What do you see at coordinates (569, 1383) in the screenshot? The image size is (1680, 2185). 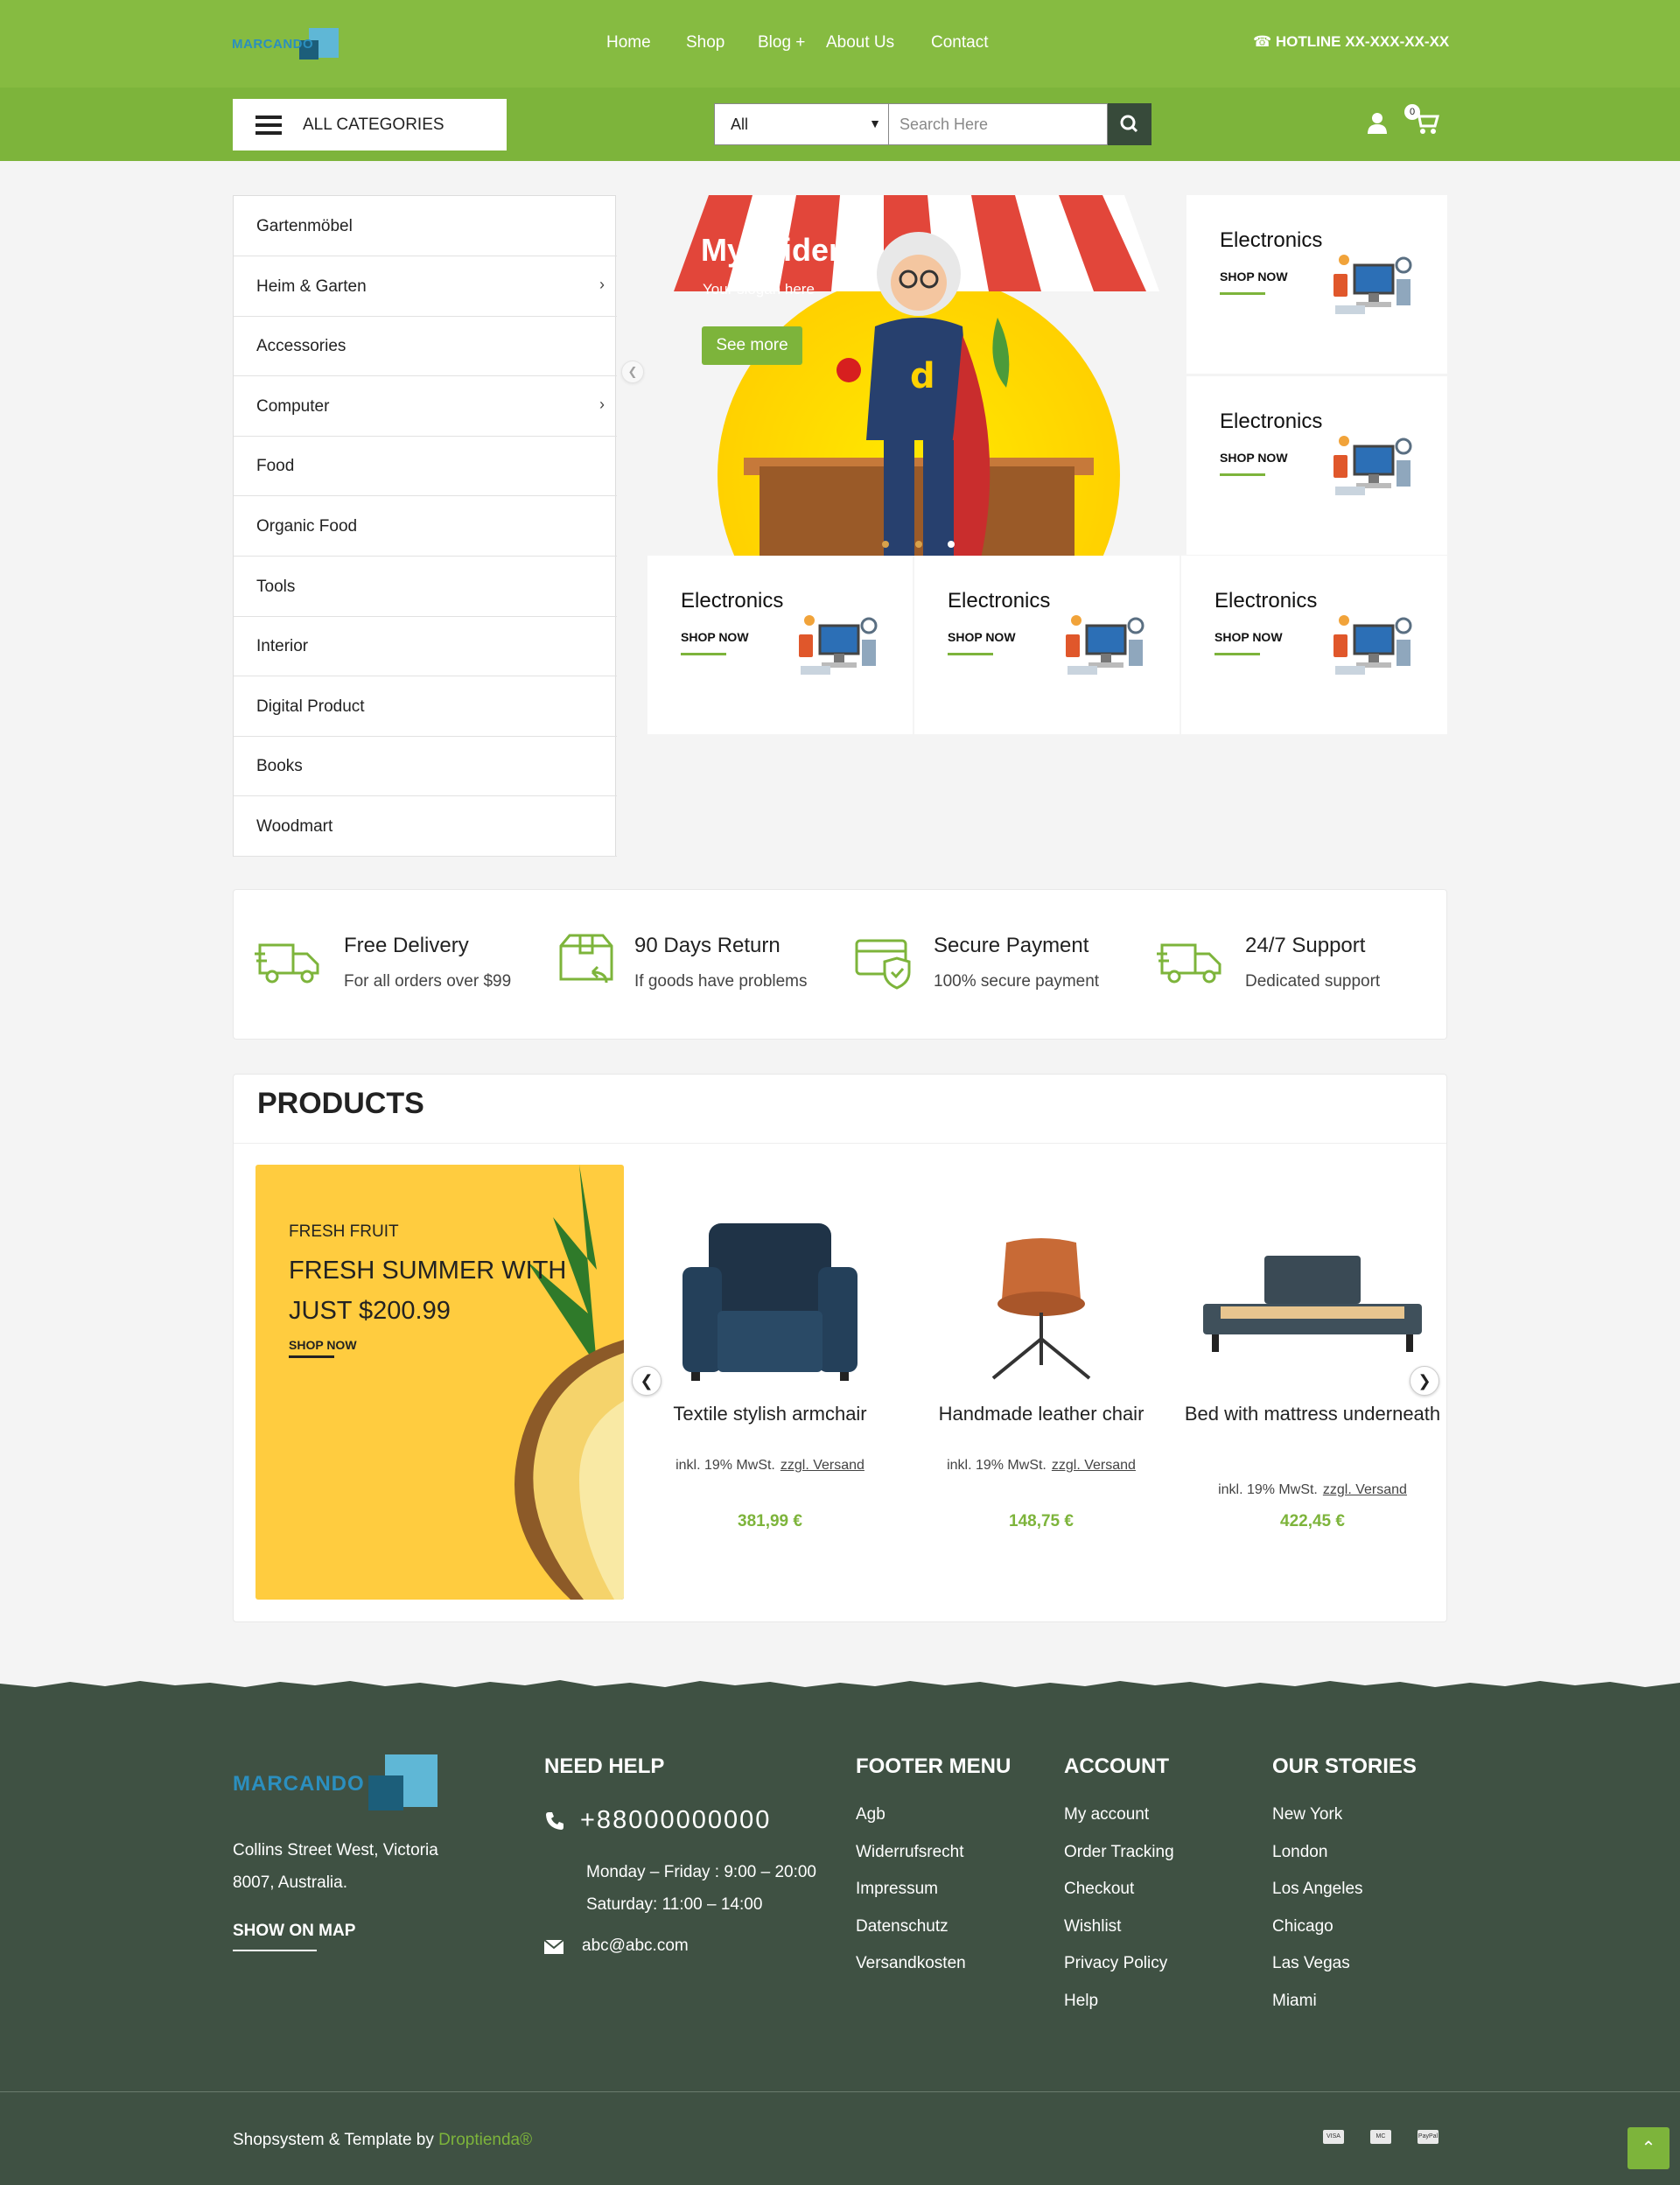 I see `pineapple-illustration` at bounding box center [569, 1383].